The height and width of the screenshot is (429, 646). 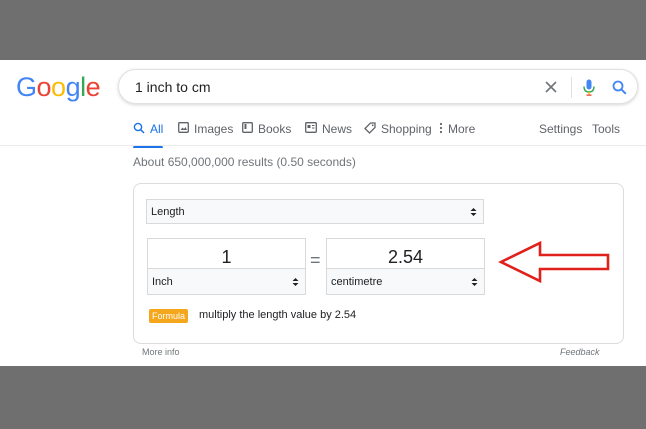 What do you see at coordinates (357, 281) in the screenshot?
I see `to-unit-value: centimetre` at bounding box center [357, 281].